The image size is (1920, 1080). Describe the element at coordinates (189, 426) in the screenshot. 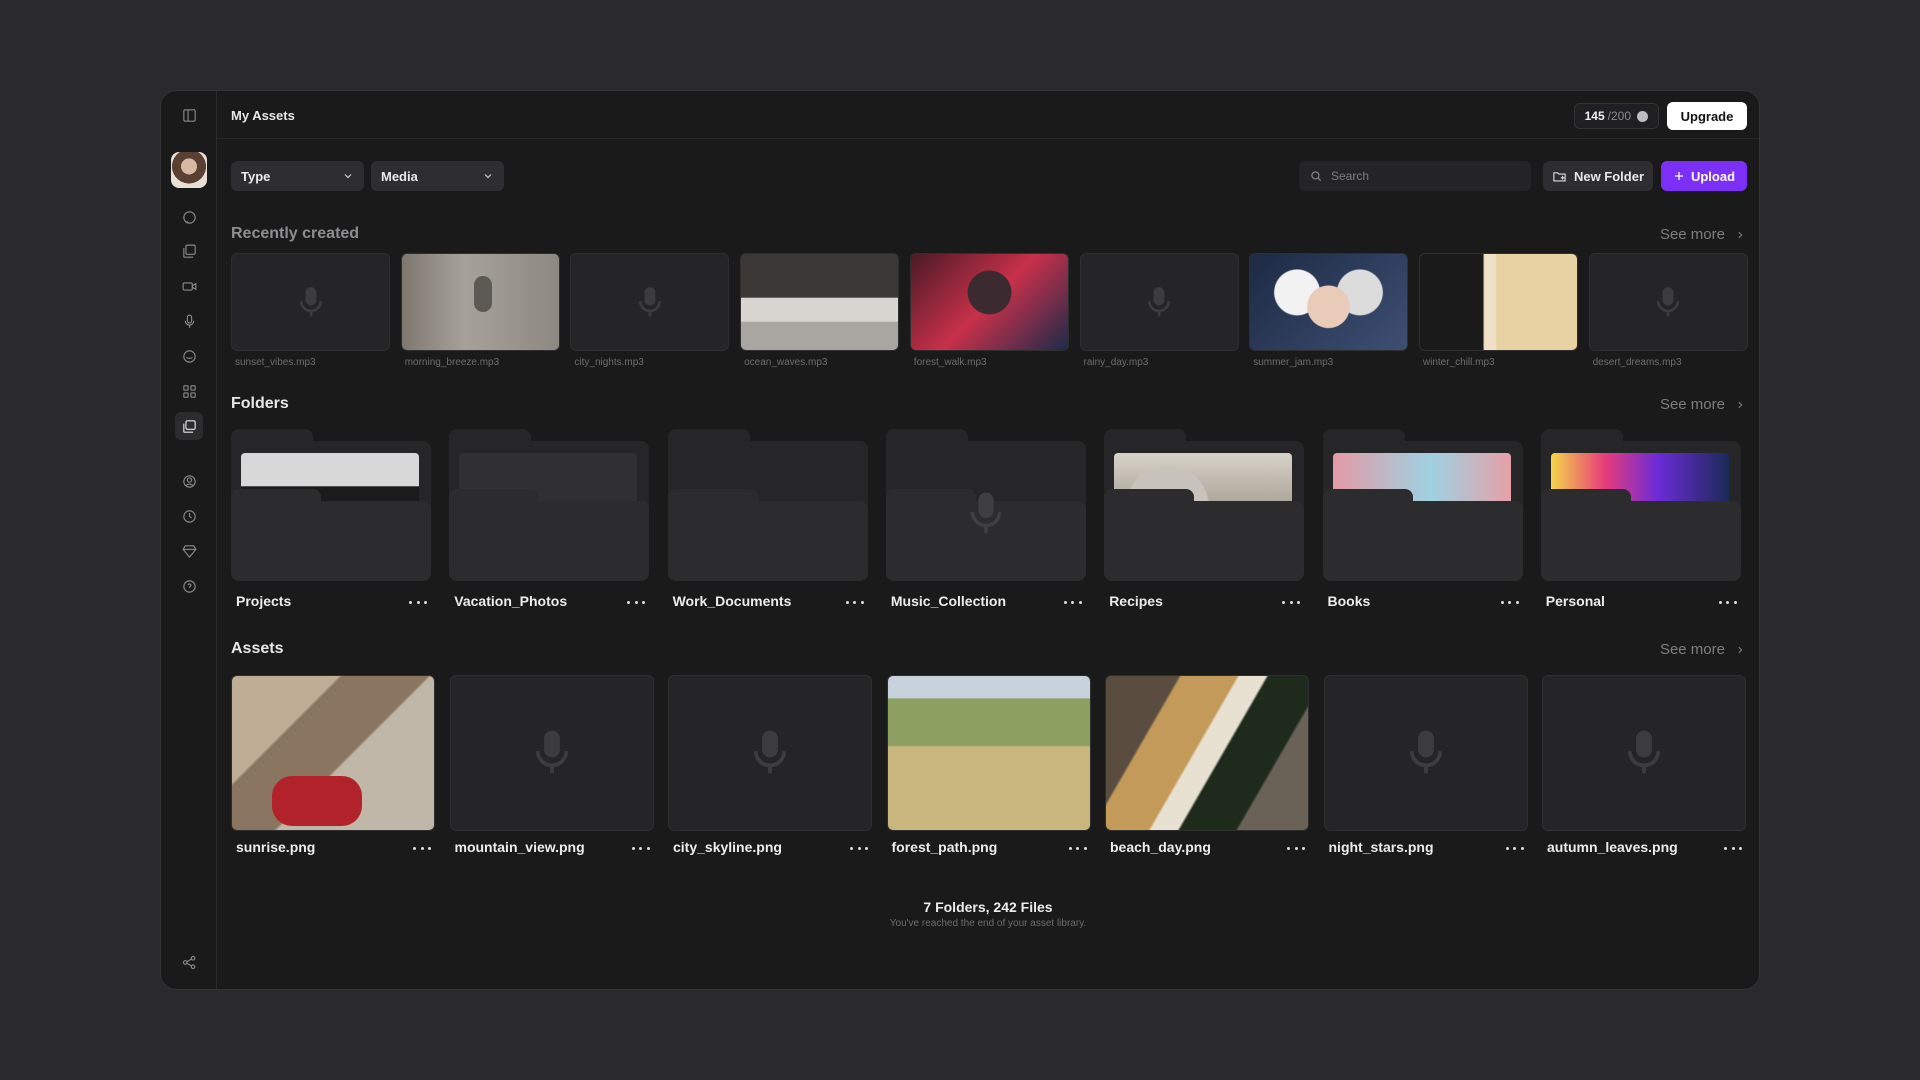

I see `assets-icon` at that location.